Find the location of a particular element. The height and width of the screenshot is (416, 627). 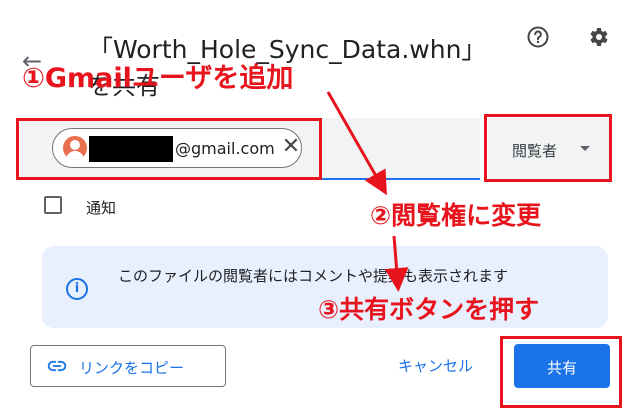

arrow-step1 is located at coordinates (356, 143).